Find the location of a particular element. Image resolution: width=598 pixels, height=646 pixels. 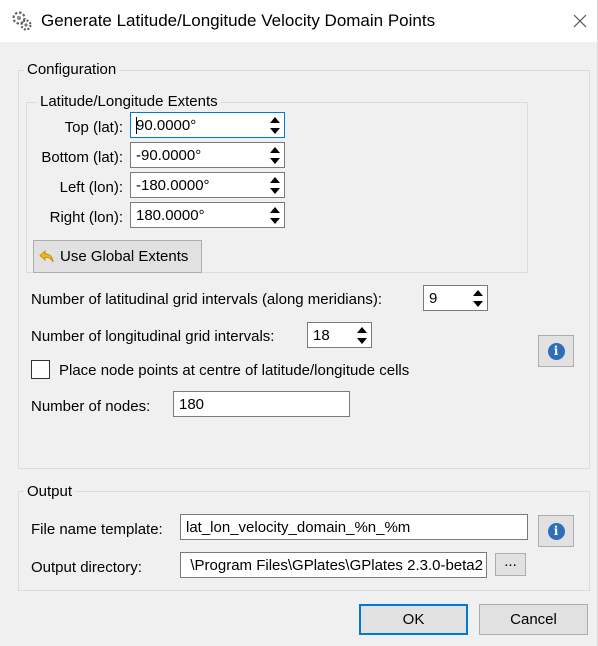

nodes-value: 180 is located at coordinates (192, 404).